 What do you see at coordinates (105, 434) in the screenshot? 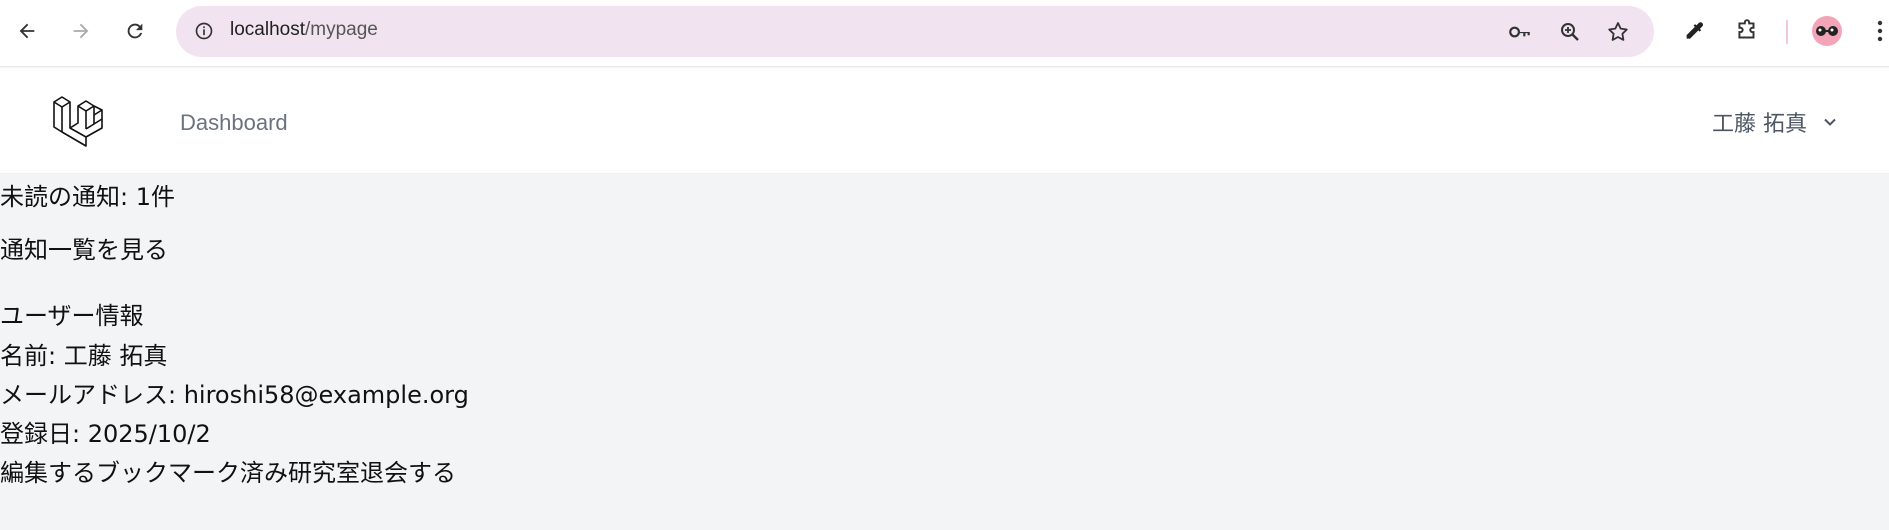
I see `user-registered-date: 登録日: 2025/10/2` at bounding box center [105, 434].